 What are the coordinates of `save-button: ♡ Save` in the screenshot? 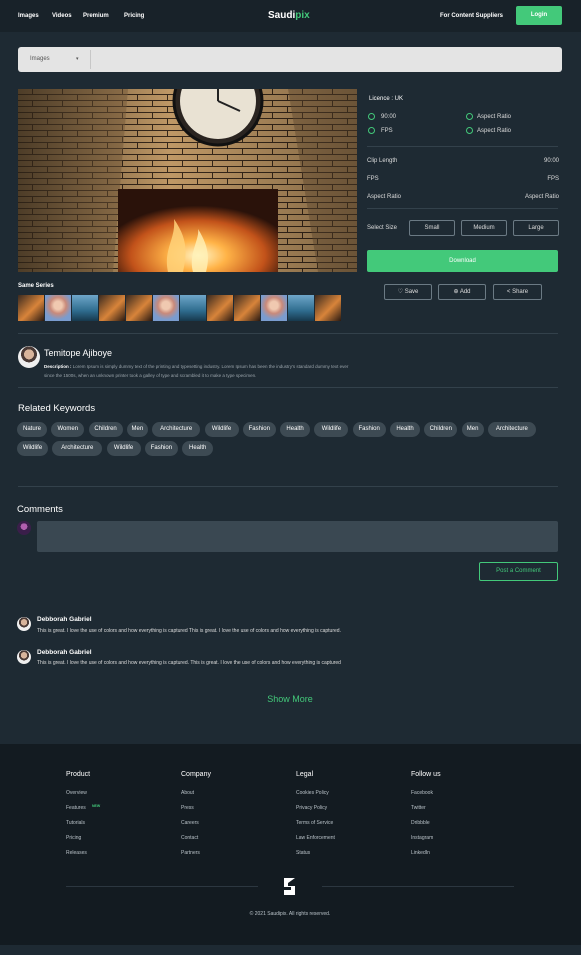 It's located at (408, 292).